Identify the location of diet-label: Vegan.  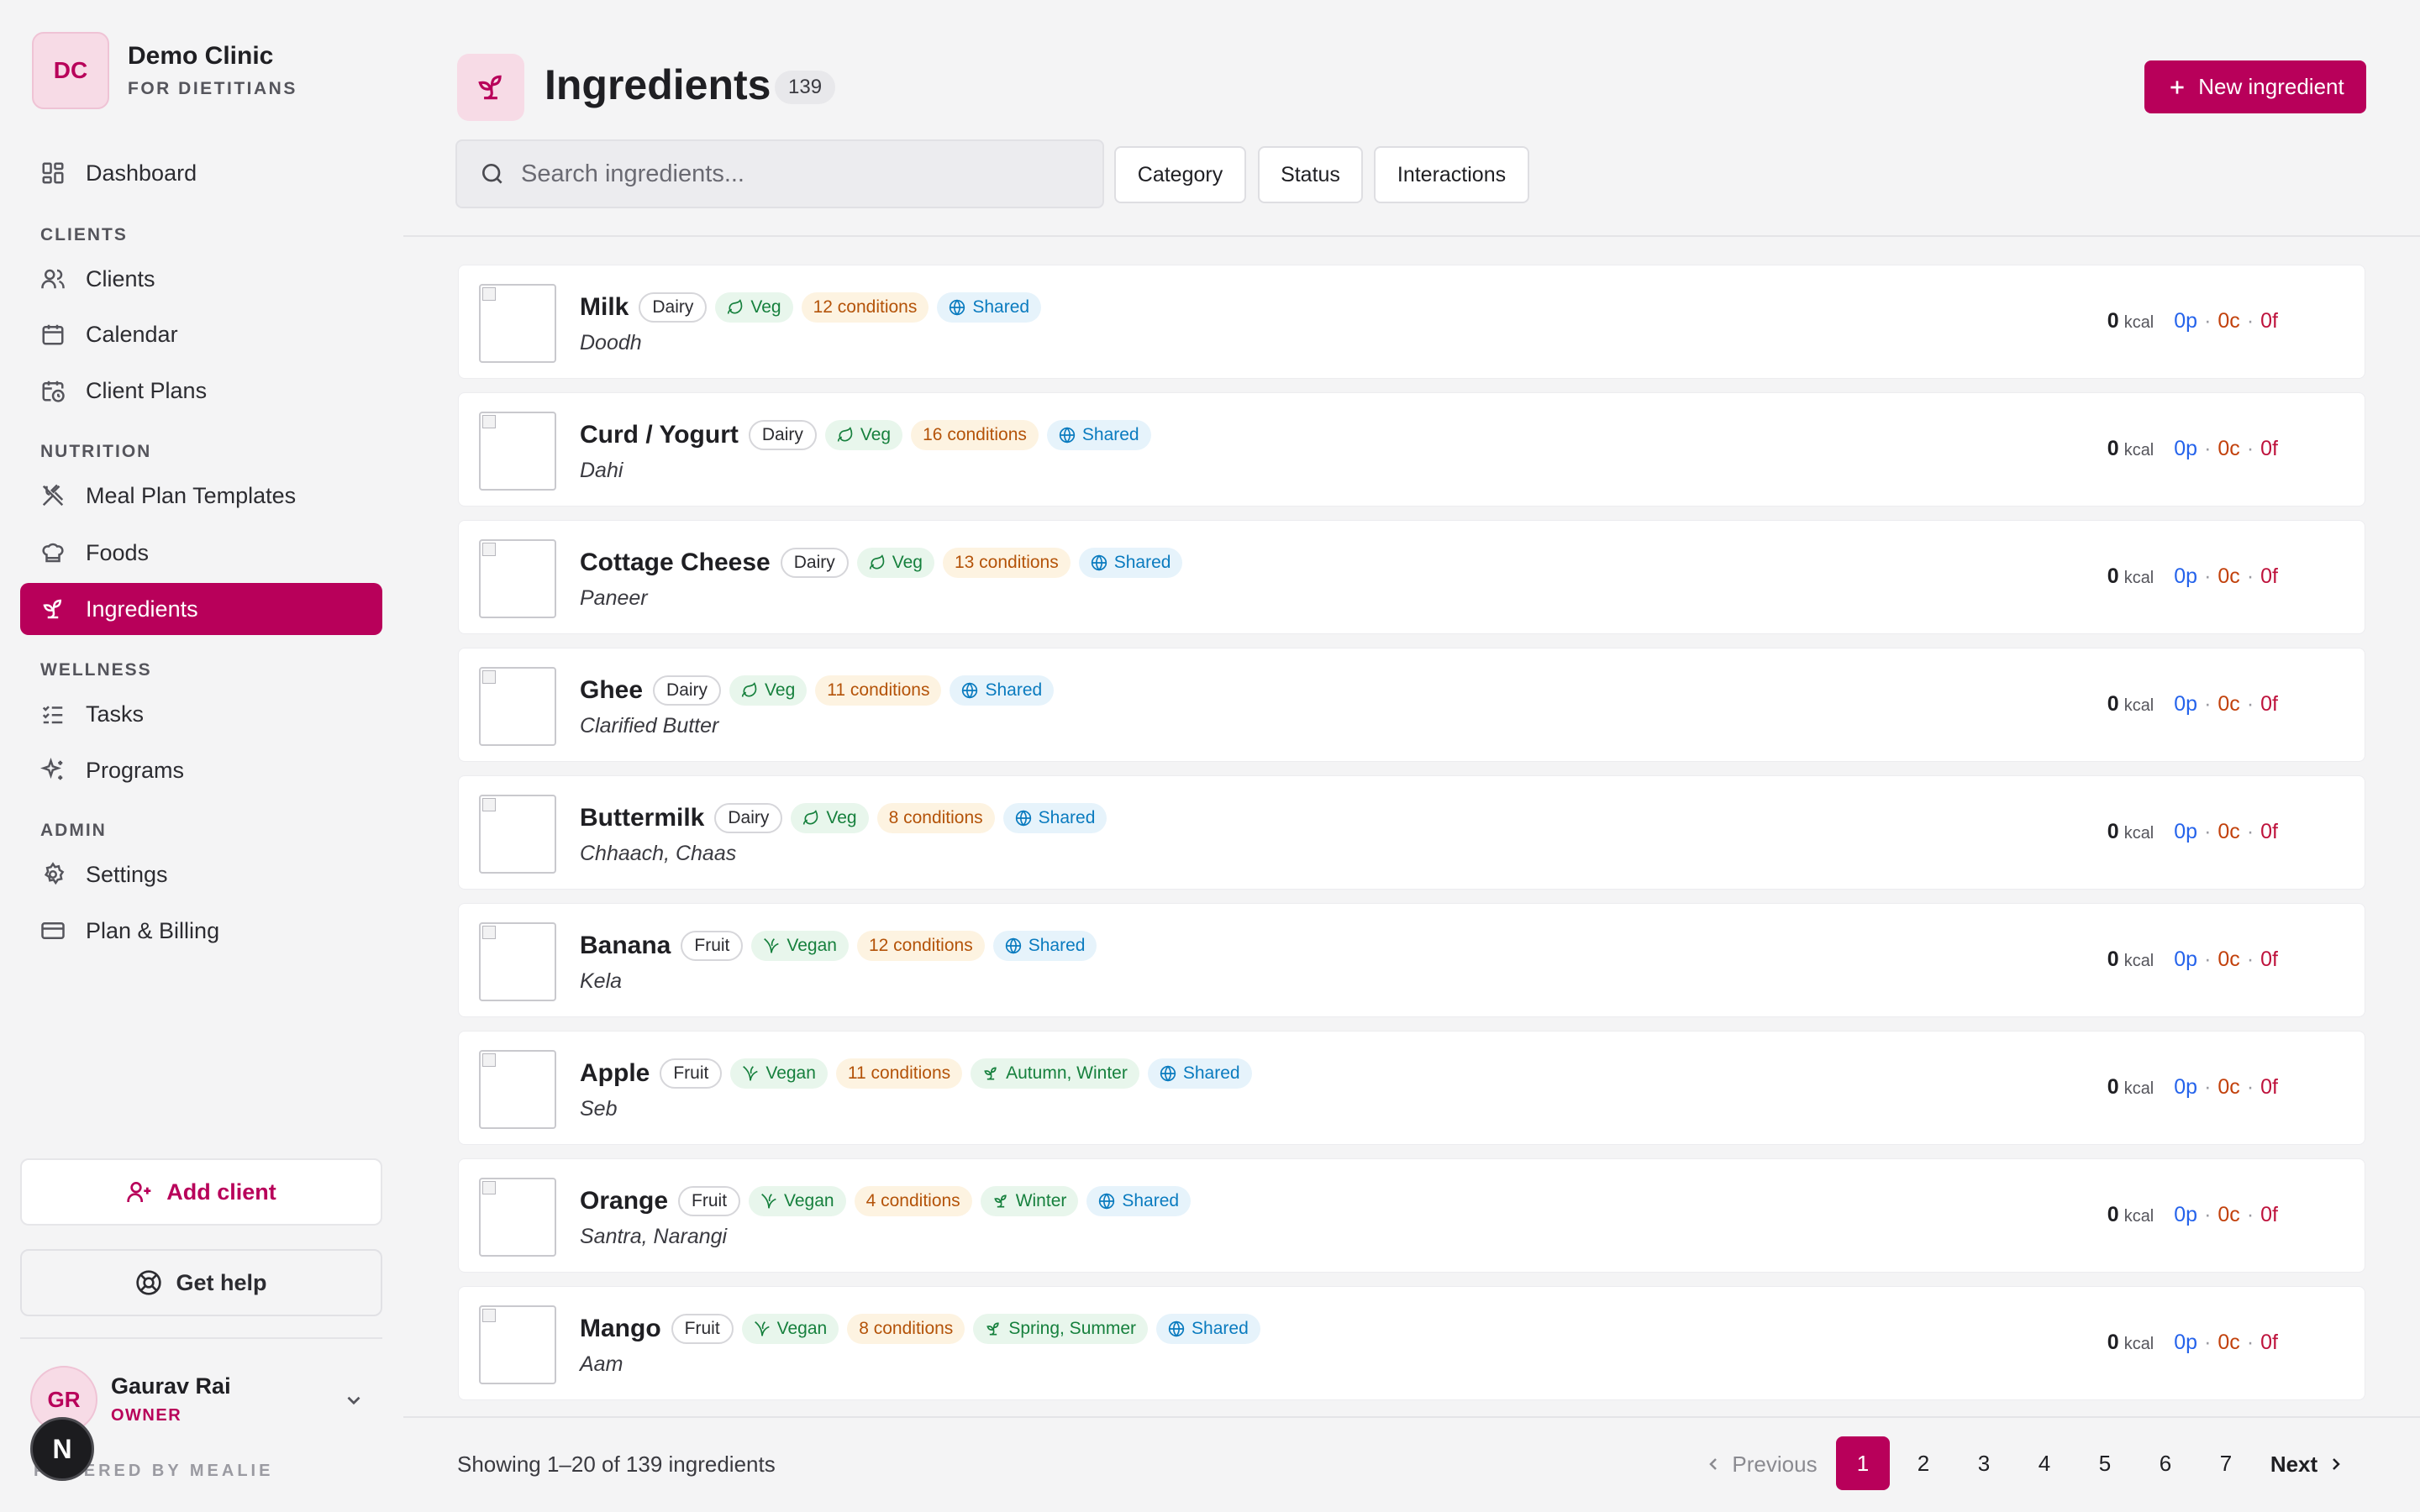
(790, 1073).